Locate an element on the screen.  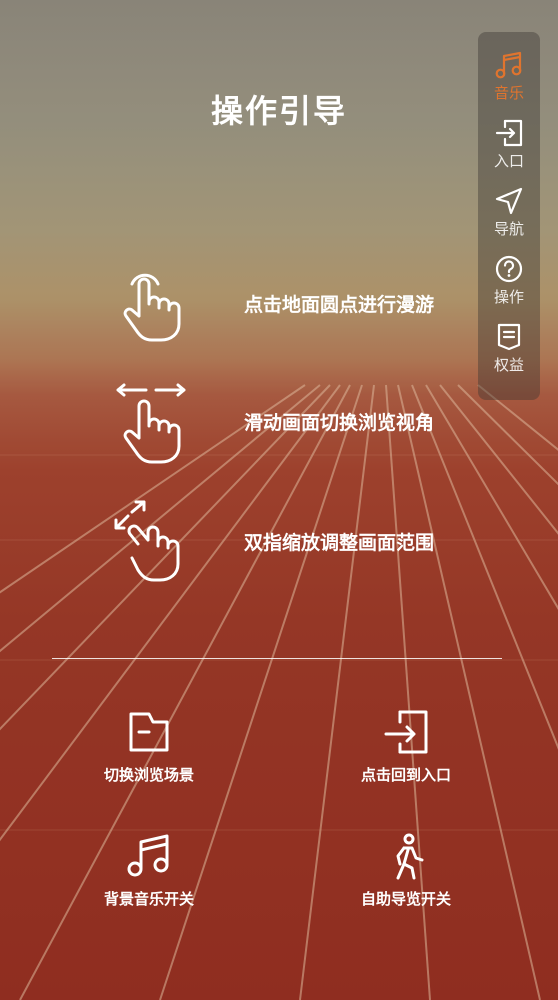
pinch-zoom-hand-icon is located at coordinates (147, 541).